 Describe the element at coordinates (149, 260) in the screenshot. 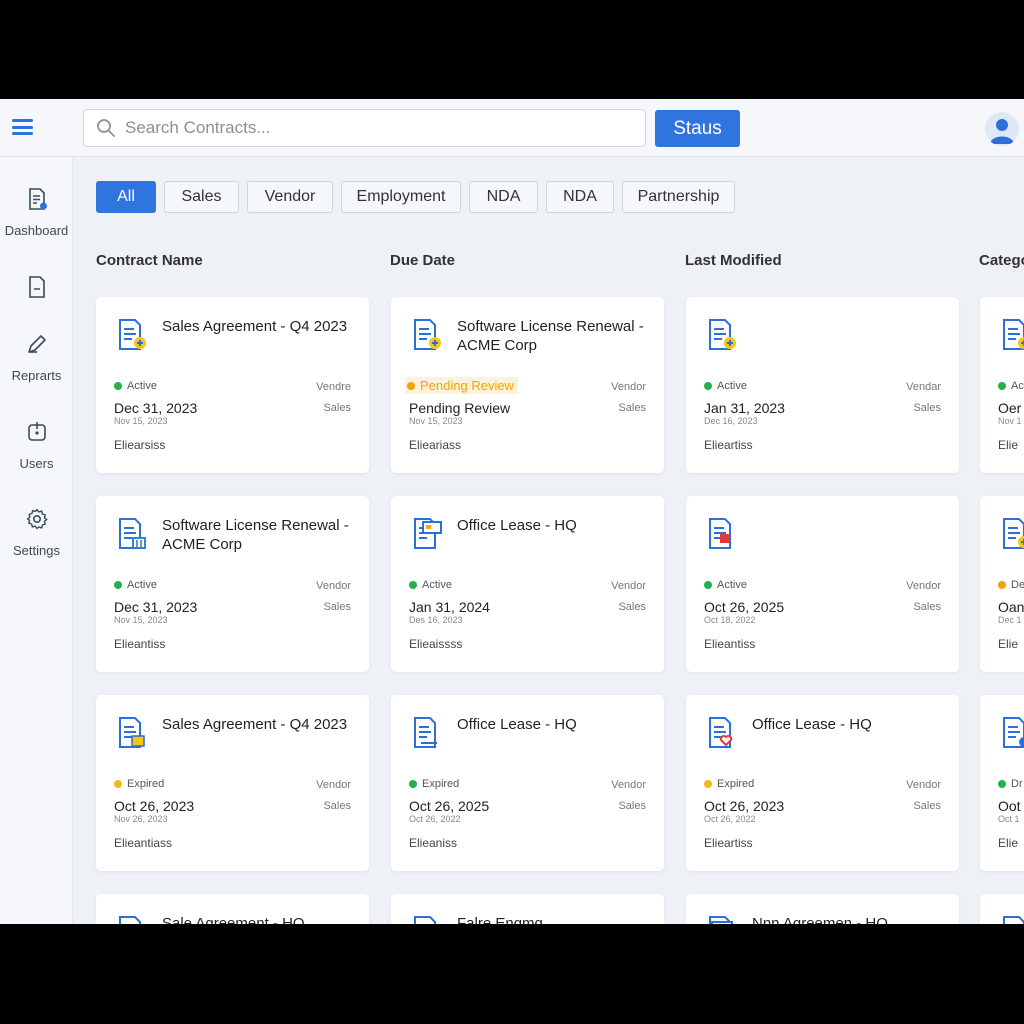

I see `column-header-contract-name: Contract Name` at that location.